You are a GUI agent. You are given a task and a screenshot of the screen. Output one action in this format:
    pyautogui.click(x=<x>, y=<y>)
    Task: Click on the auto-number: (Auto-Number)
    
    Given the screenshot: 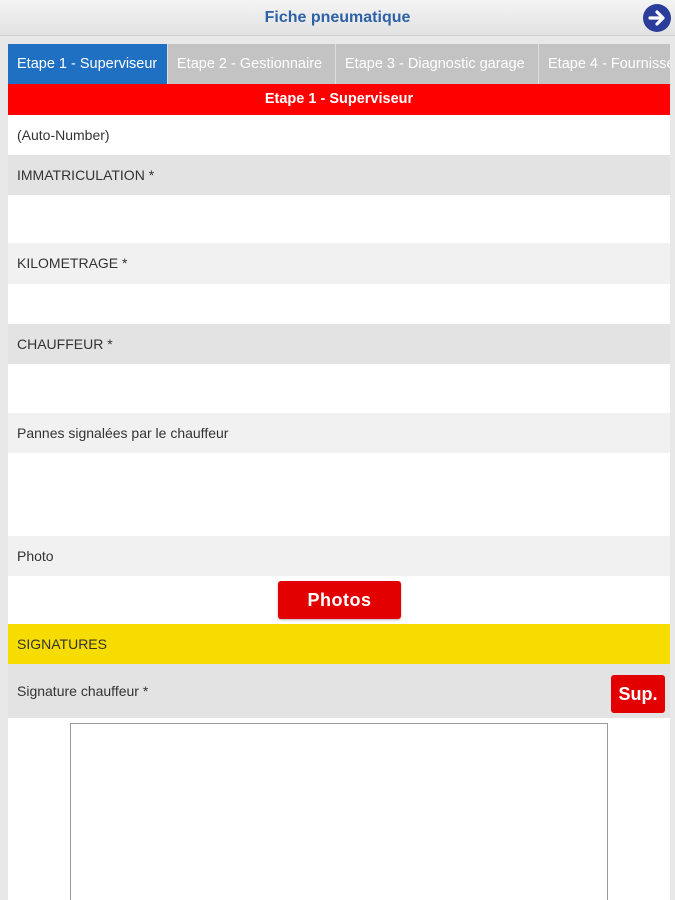 What is the action you would take?
    pyautogui.click(x=339, y=135)
    